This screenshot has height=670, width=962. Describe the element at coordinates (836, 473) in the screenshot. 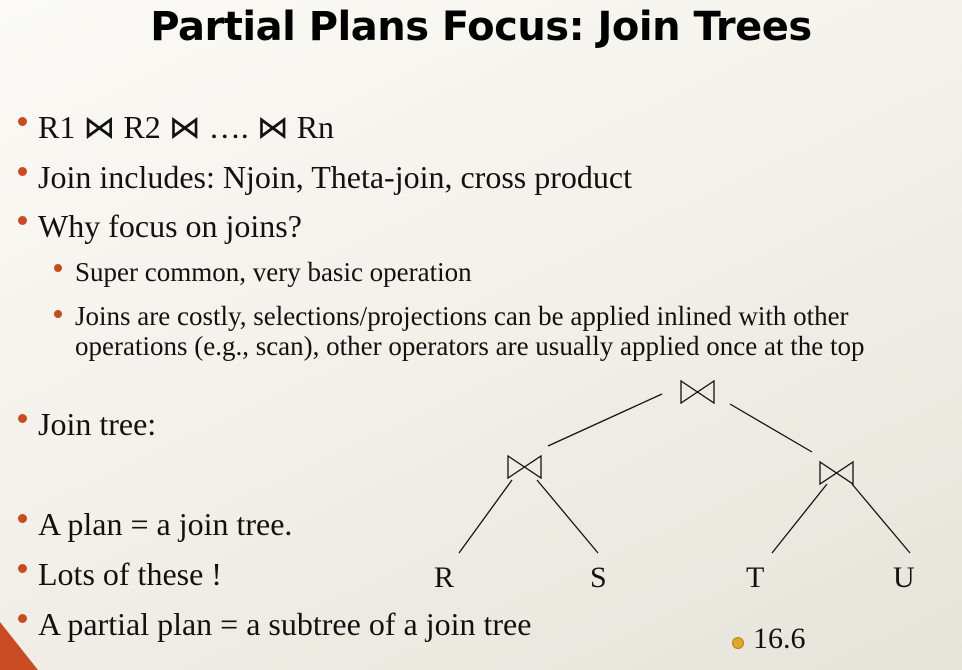

I see `join-node-right` at that location.